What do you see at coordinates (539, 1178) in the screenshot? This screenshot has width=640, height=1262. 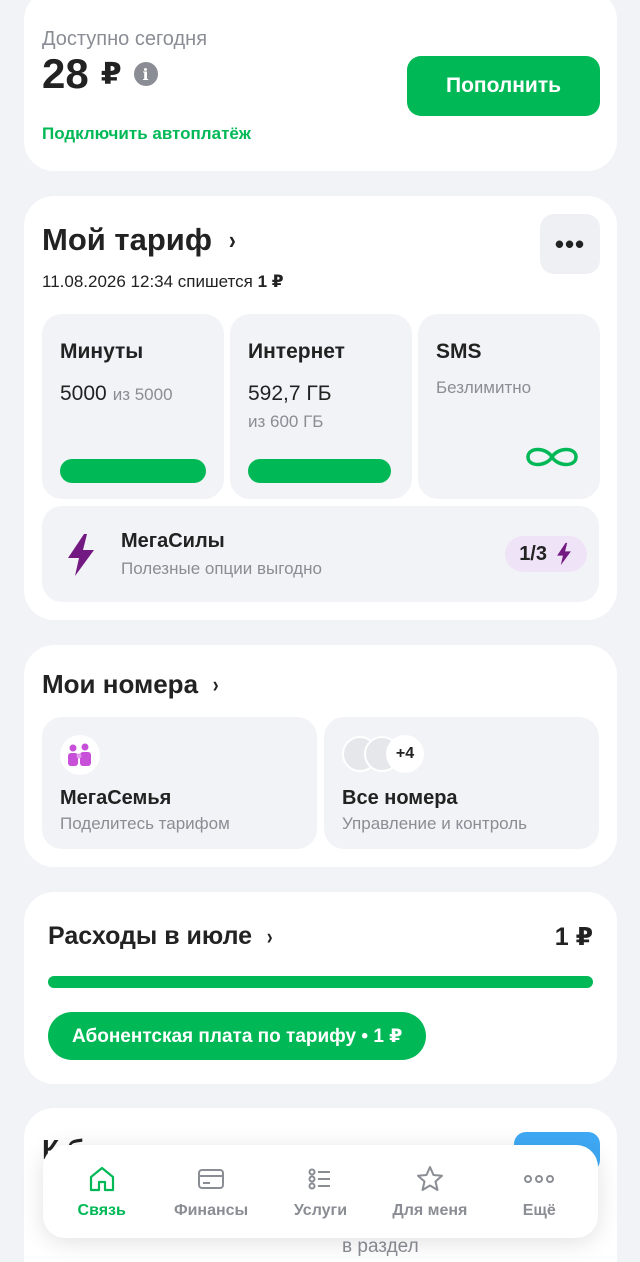 I see `more-dots-icon` at bounding box center [539, 1178].